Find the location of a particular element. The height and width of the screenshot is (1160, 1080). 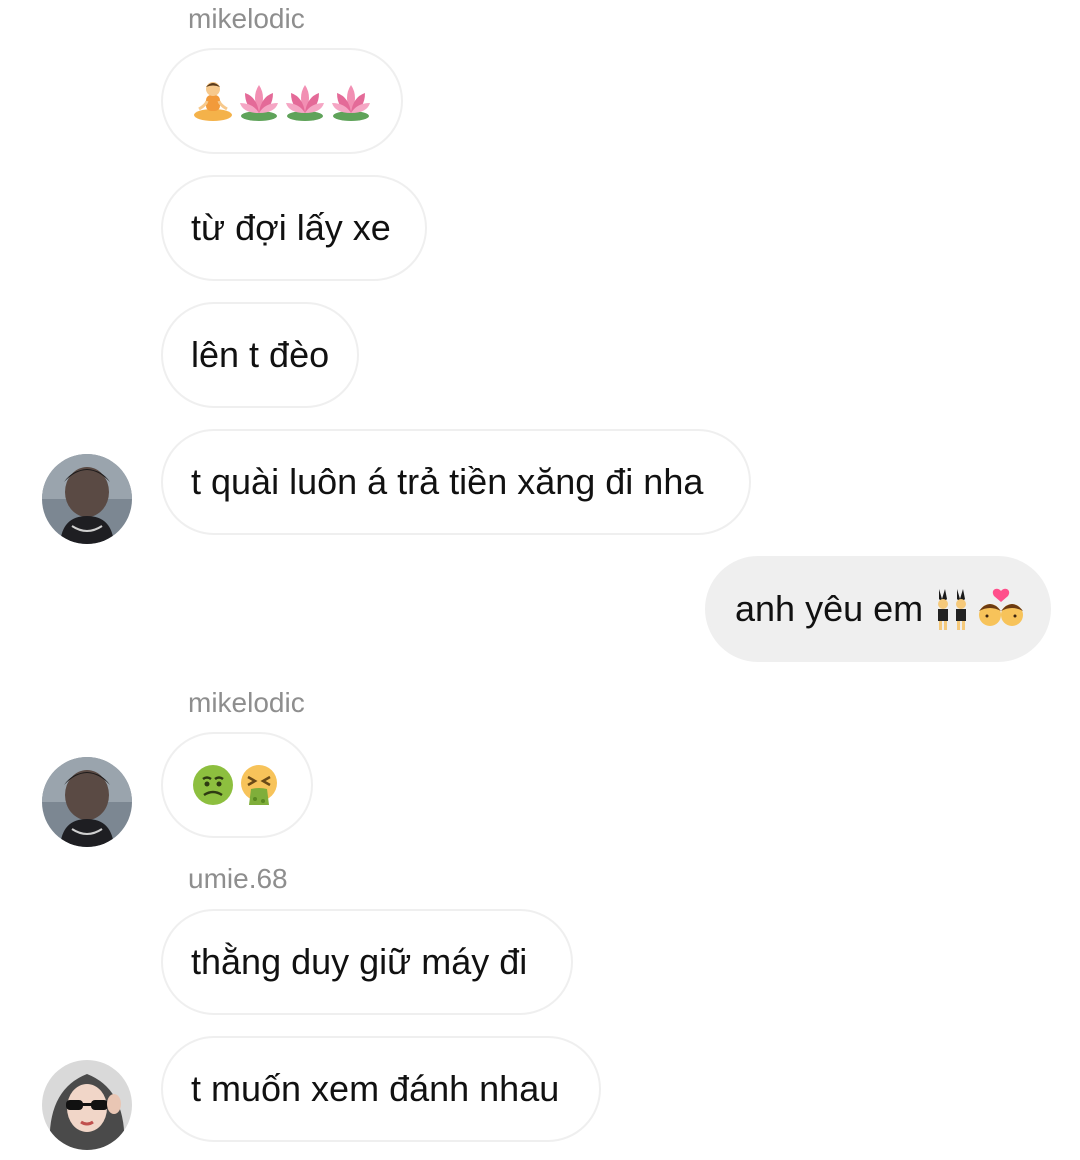

outgoing-message-bubble: anh yêu em is located at coordinates (878, 609).